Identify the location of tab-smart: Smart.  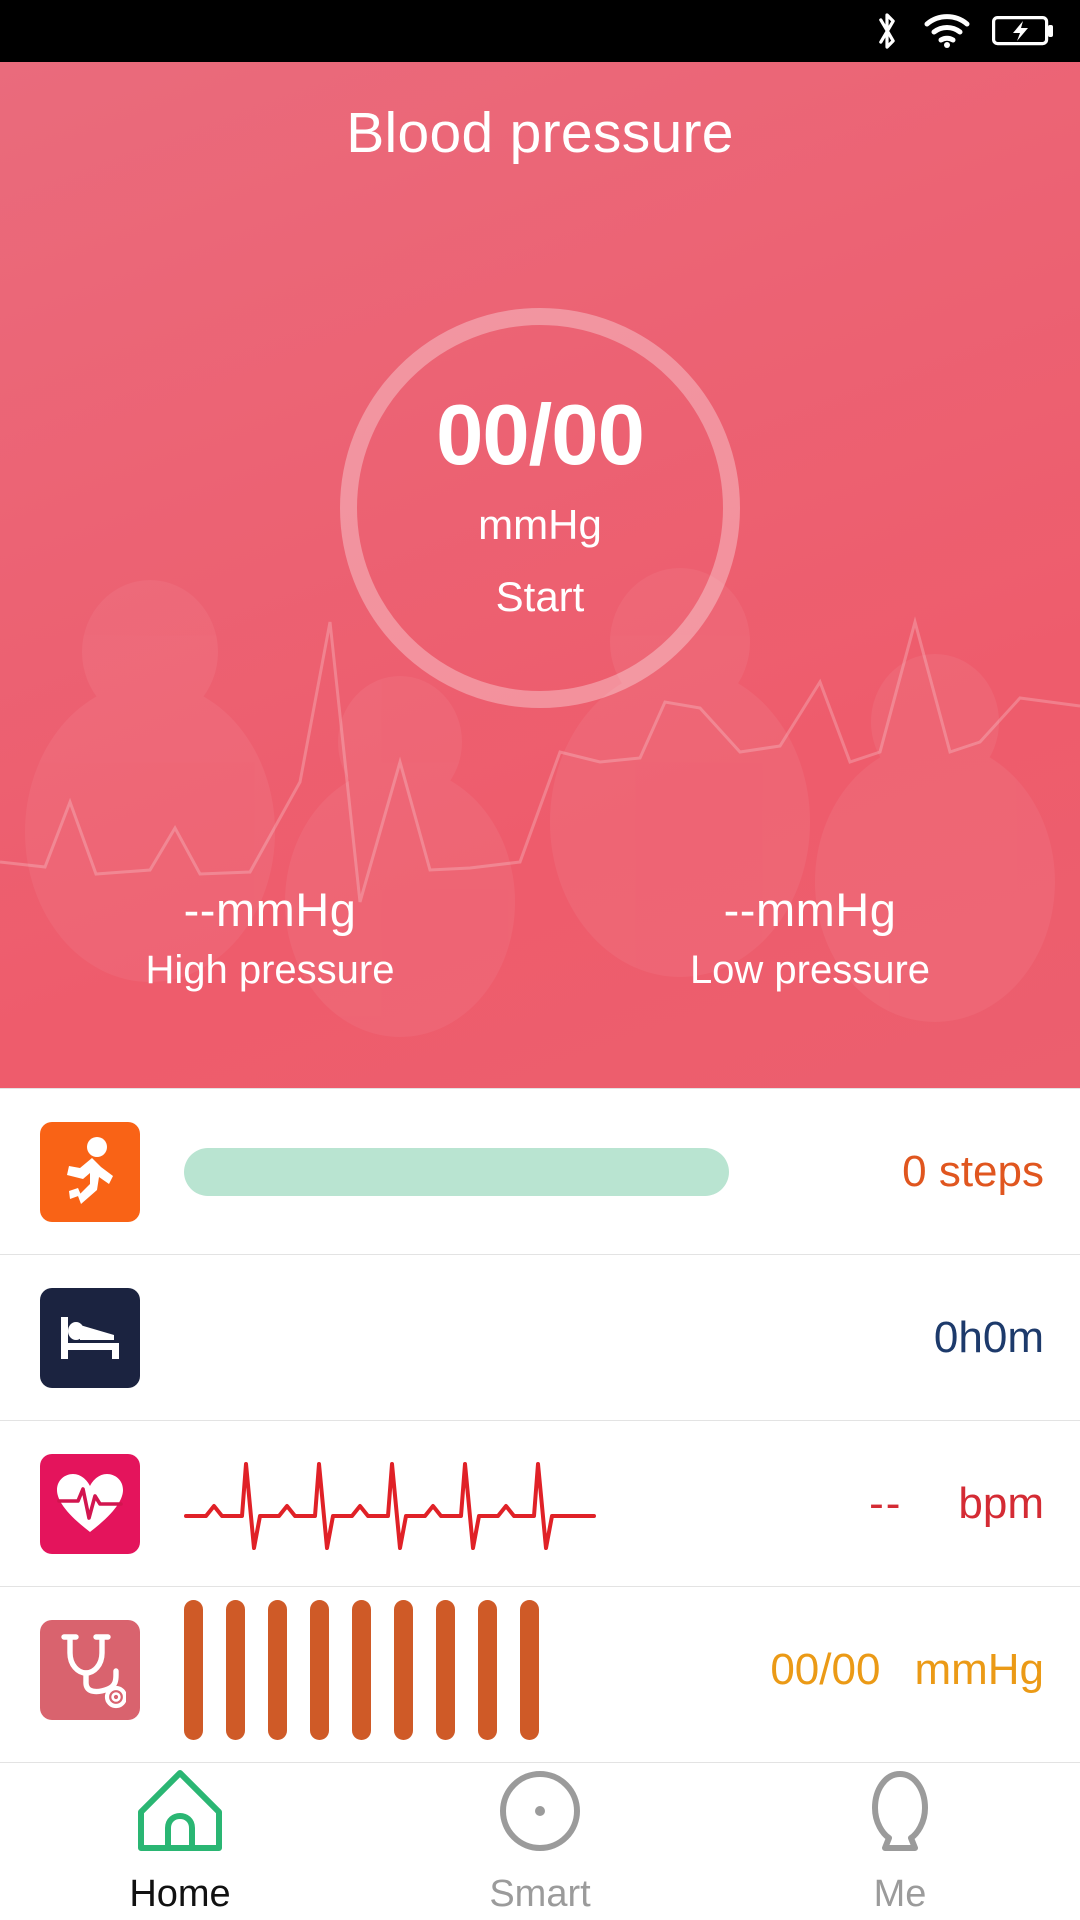
(540, 1841).